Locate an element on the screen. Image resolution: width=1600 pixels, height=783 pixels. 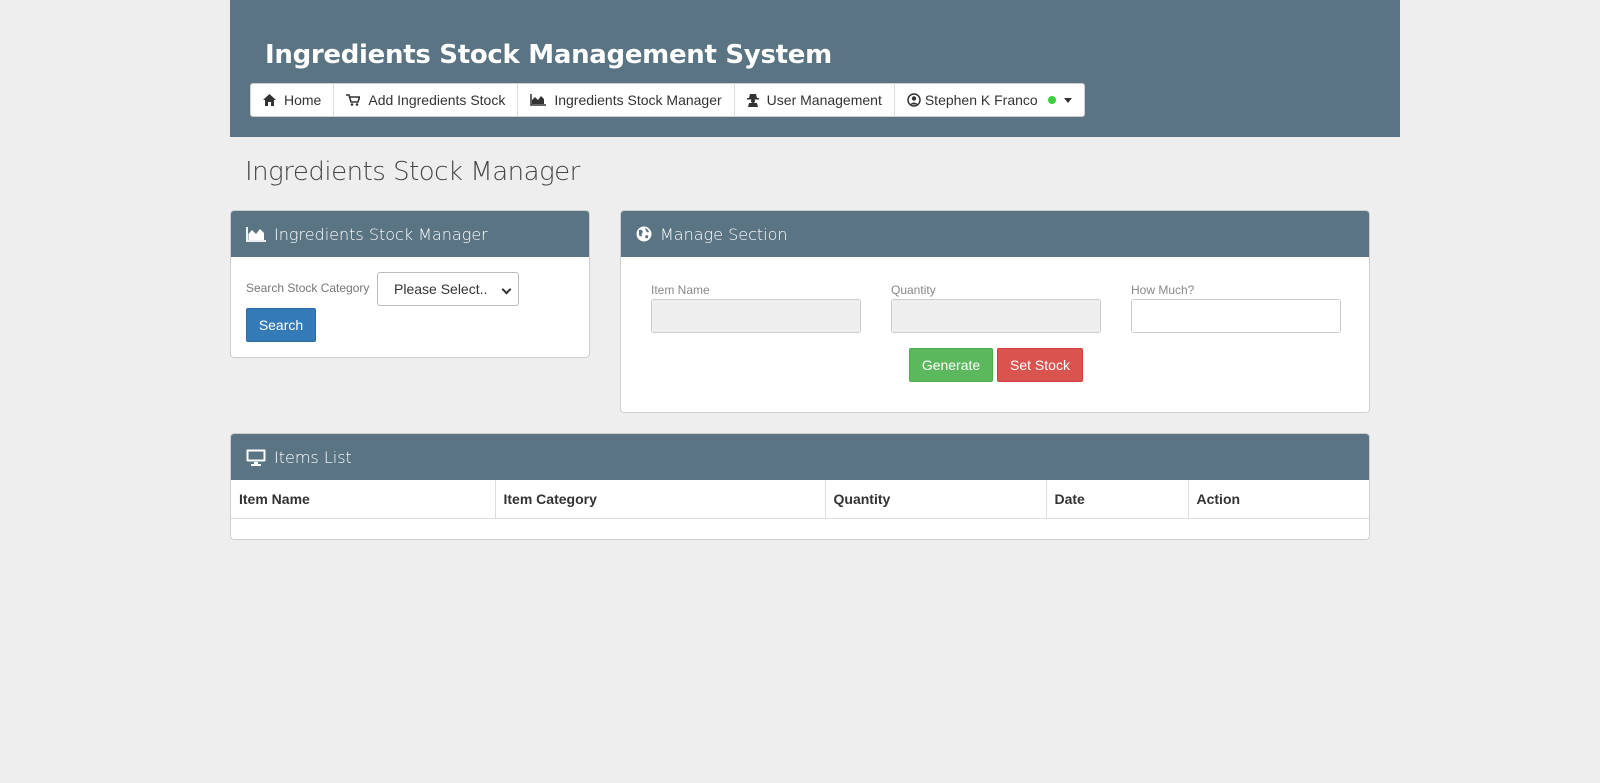
user-circle-icon is located at coordinates (914, 100).